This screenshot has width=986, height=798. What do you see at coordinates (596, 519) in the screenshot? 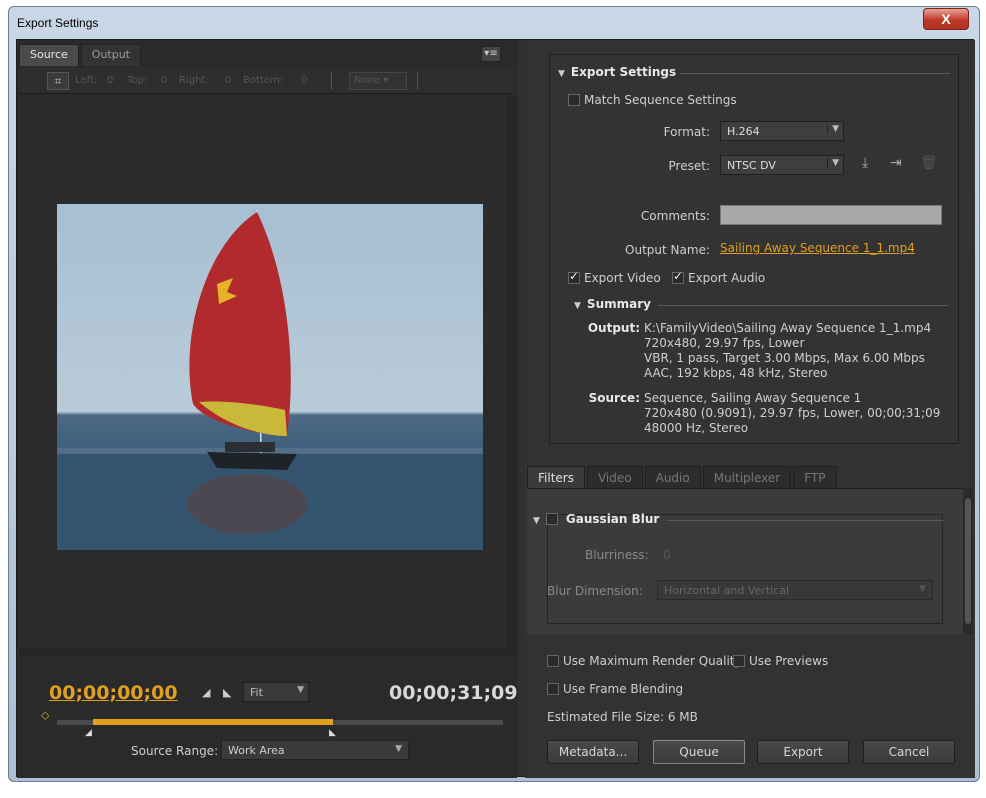
I see `gaussian-blur-heading: ▼ Gaussian Blur` at bounding box center [596, 519].